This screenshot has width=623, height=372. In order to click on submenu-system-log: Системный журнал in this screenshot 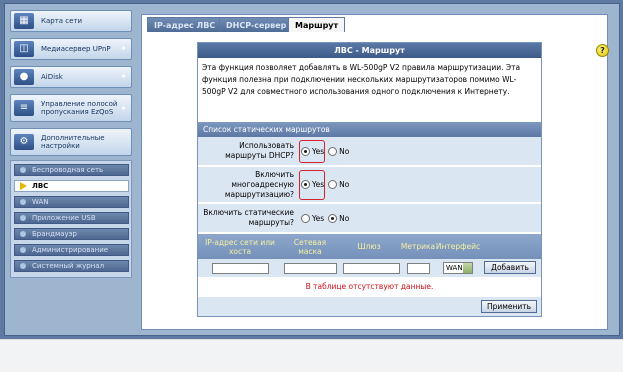, I will do `click(71, 266)`.